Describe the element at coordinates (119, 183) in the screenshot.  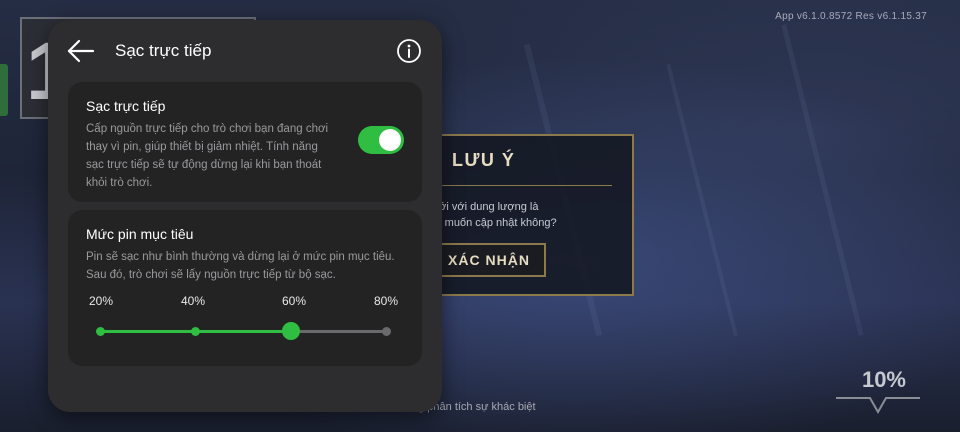
I see `direct-charging-desc-line-4: khỏi trò chơi.` at that location.